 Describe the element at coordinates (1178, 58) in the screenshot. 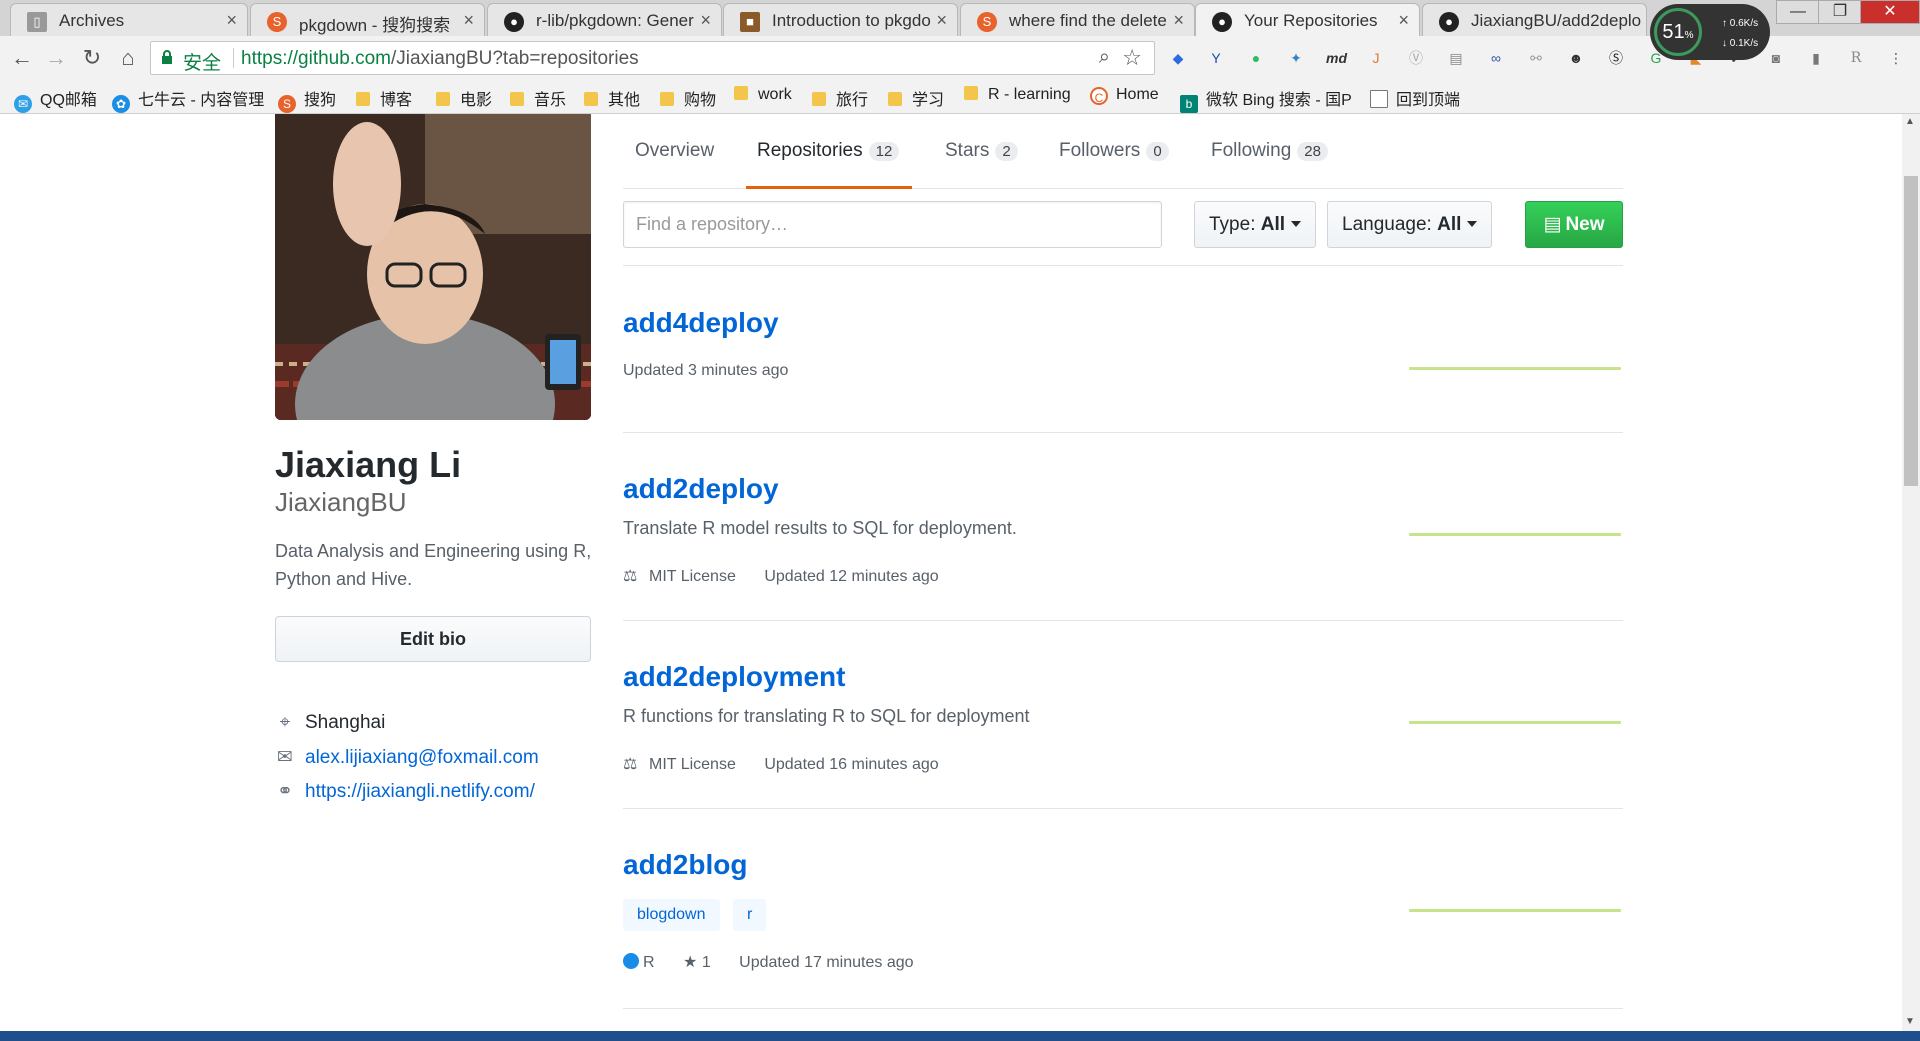

I see `extension-graduation-icon: ◆` at that location.